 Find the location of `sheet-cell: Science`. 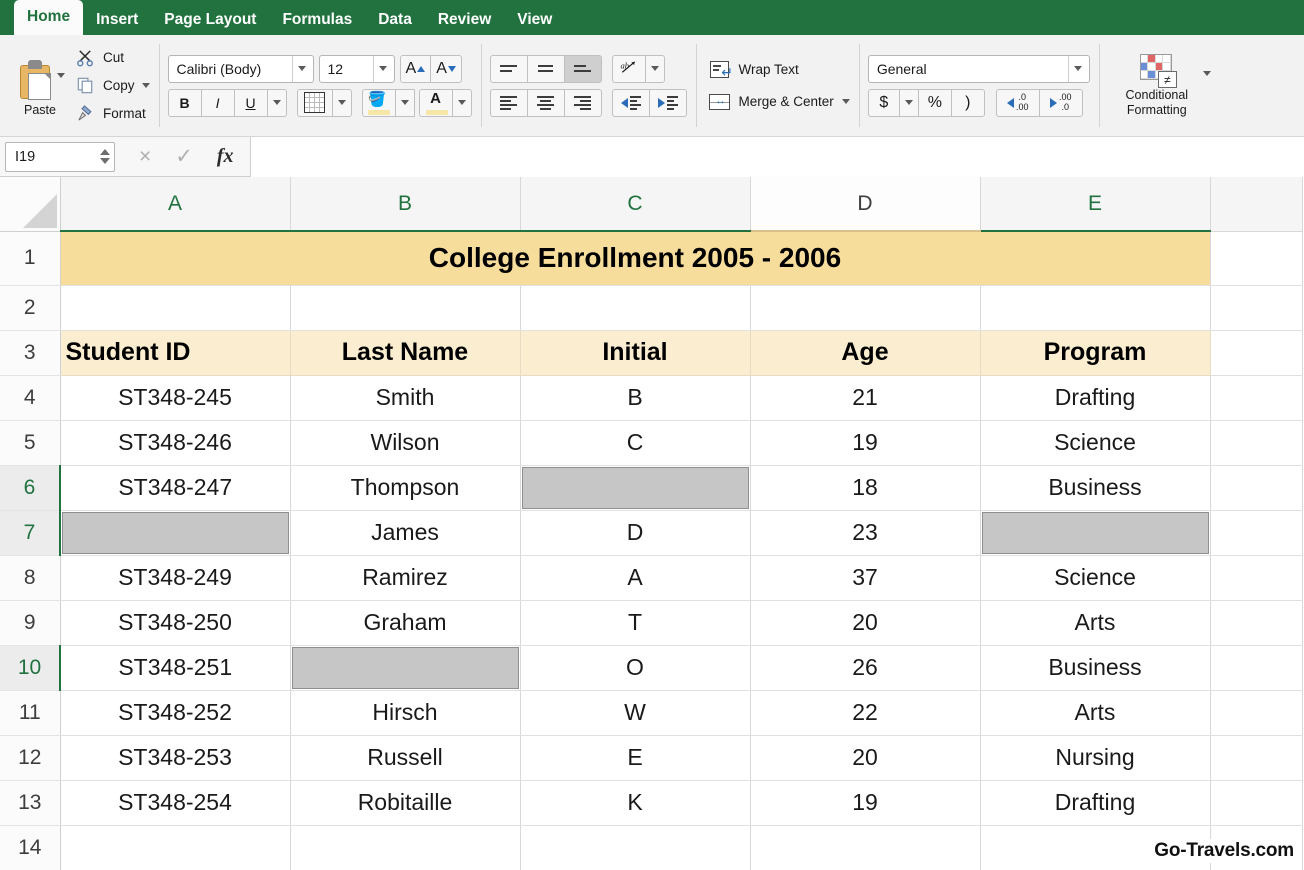

sheet-cell: Science is located at coordinates (1095, 443).